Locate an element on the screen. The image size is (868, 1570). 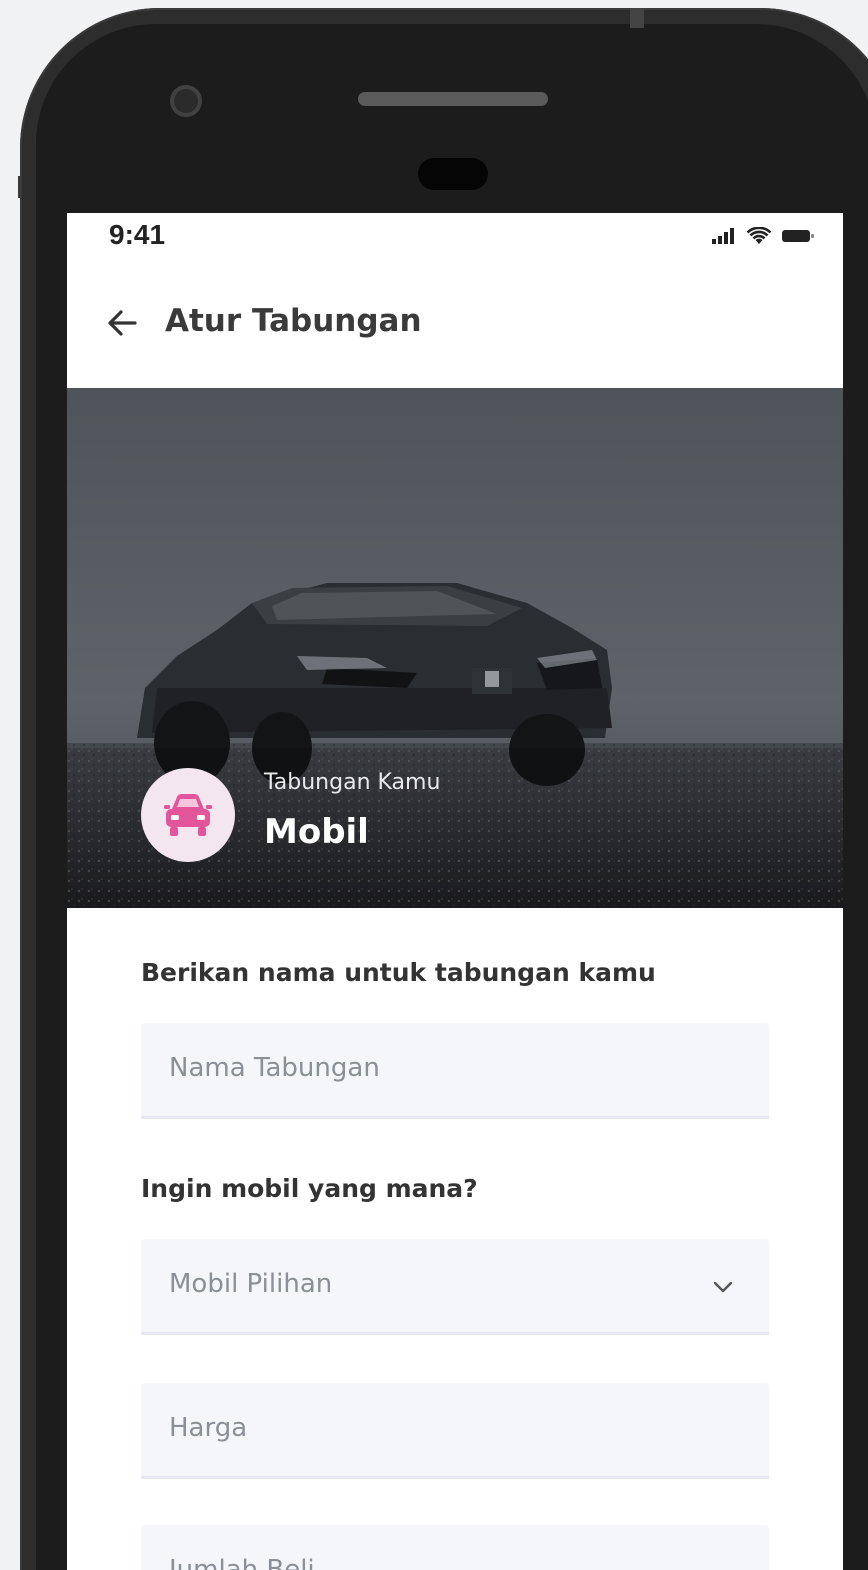
status-icons is located at coordinates (763, 236).